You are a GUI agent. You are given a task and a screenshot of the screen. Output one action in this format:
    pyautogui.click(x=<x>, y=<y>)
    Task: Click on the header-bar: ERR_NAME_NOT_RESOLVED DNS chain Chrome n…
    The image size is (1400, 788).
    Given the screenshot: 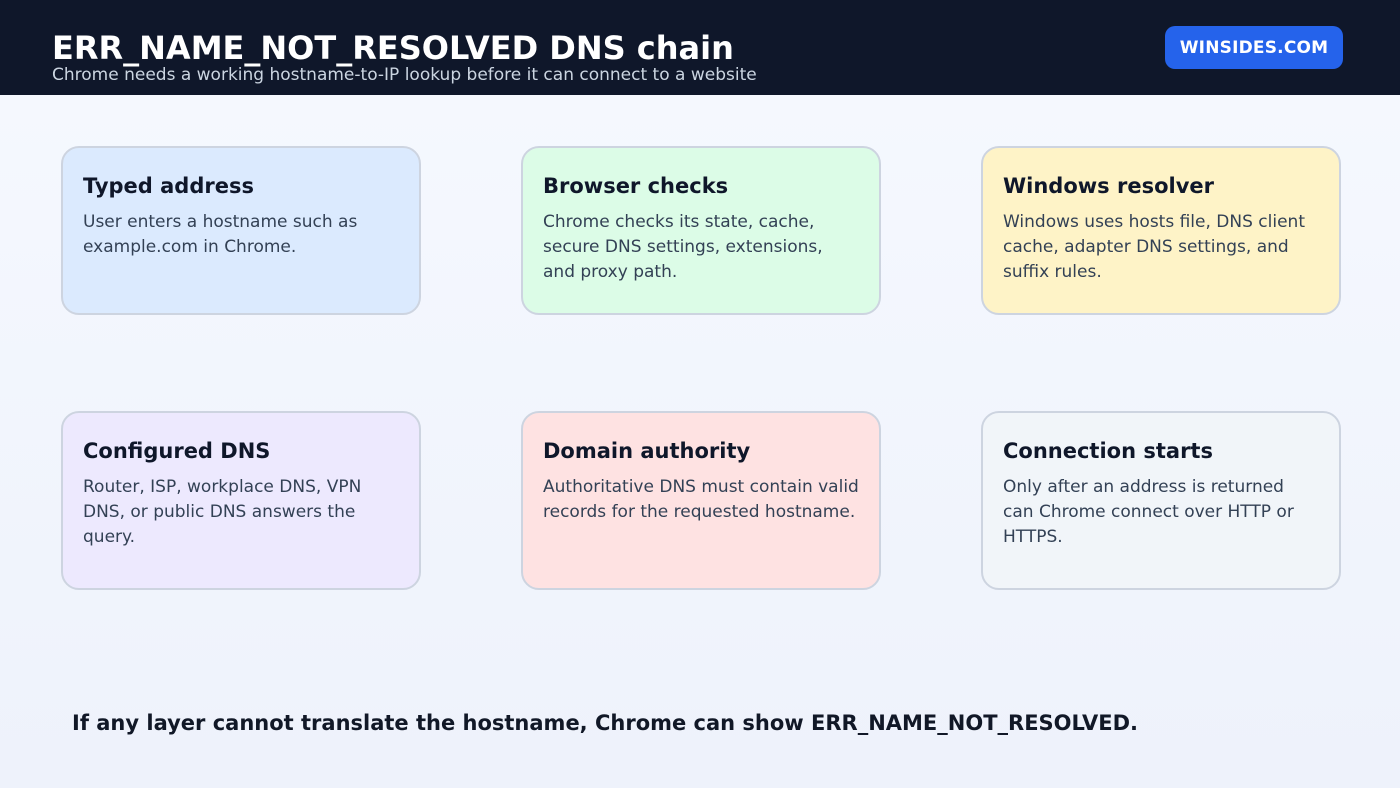 What is the action you would take?
    pyautogui.click(x=700, y=47)
    